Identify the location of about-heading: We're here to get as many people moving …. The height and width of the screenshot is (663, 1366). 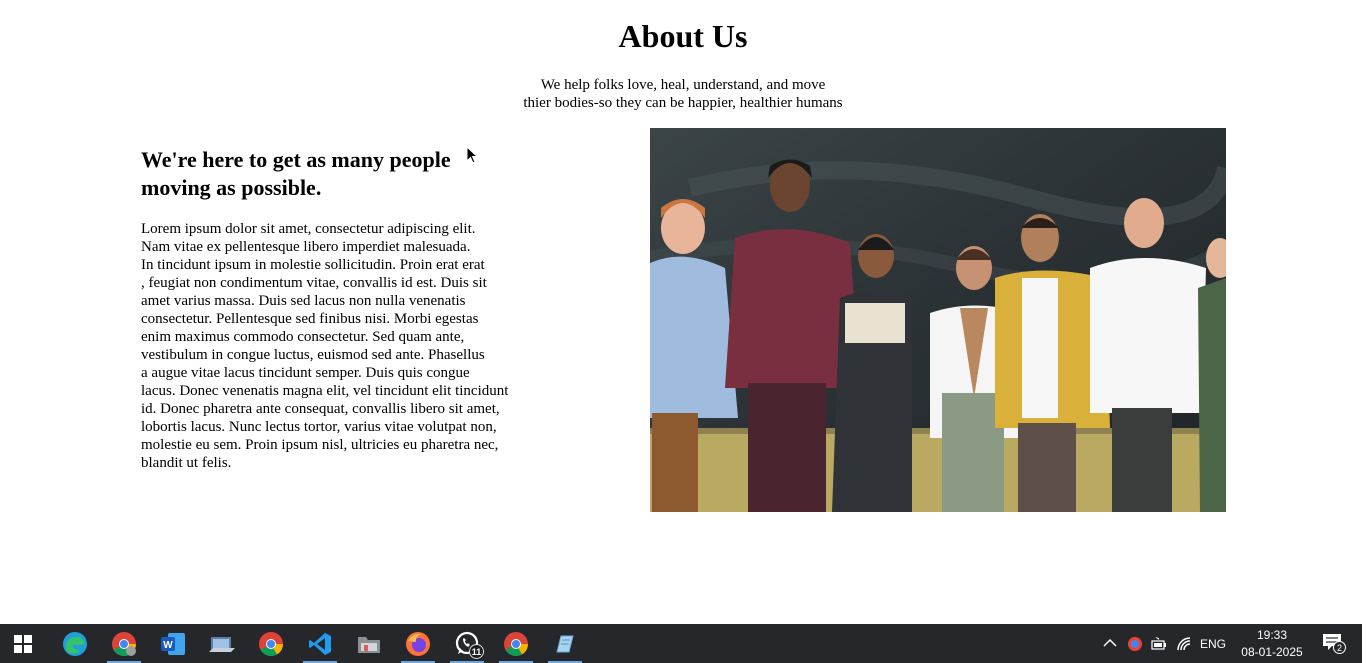
(331, 173).